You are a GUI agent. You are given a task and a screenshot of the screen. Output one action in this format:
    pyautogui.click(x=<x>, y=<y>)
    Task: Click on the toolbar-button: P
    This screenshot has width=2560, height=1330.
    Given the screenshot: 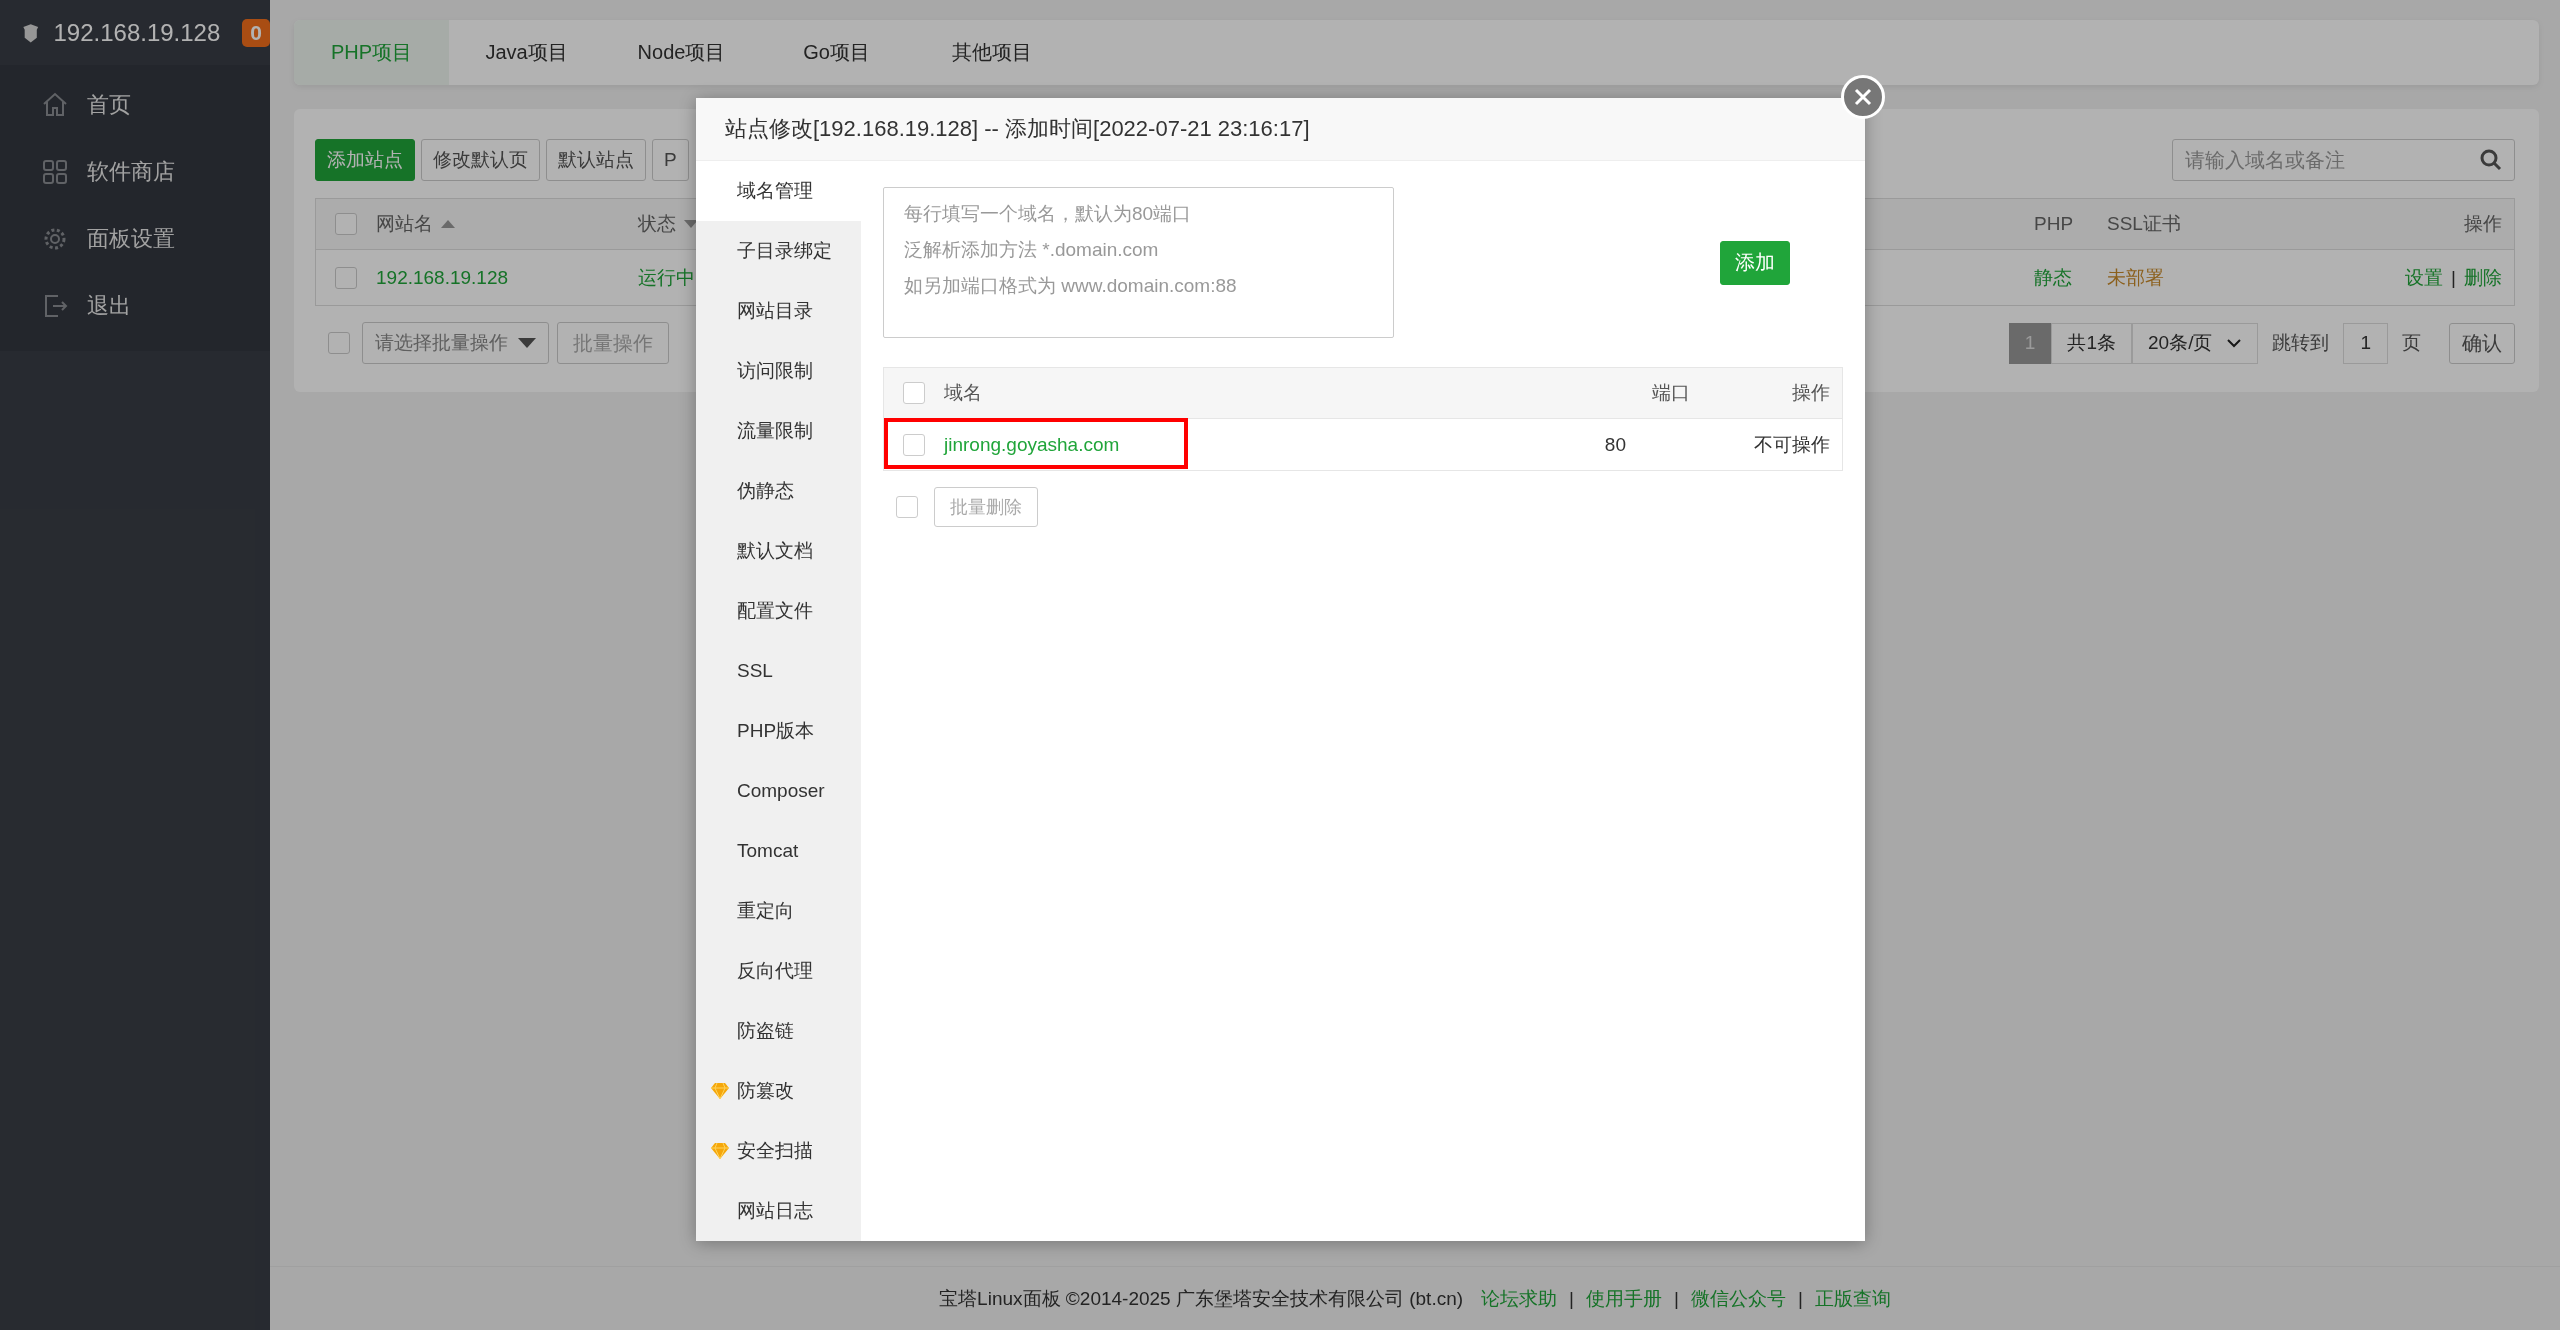 What is the action you would take?
    pyautogui.click(x=670, y=160)
    